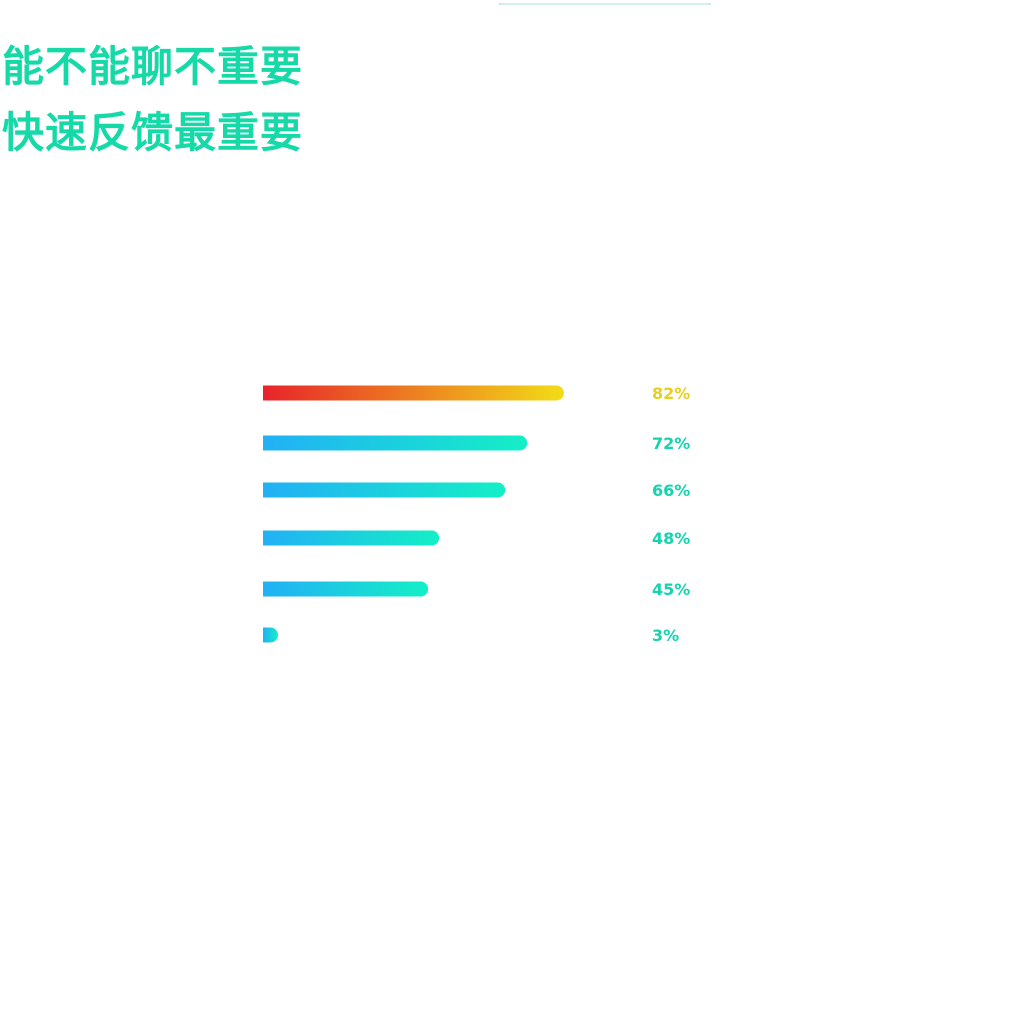  I want to click on value-label-2: 72%, so click(671, 443).